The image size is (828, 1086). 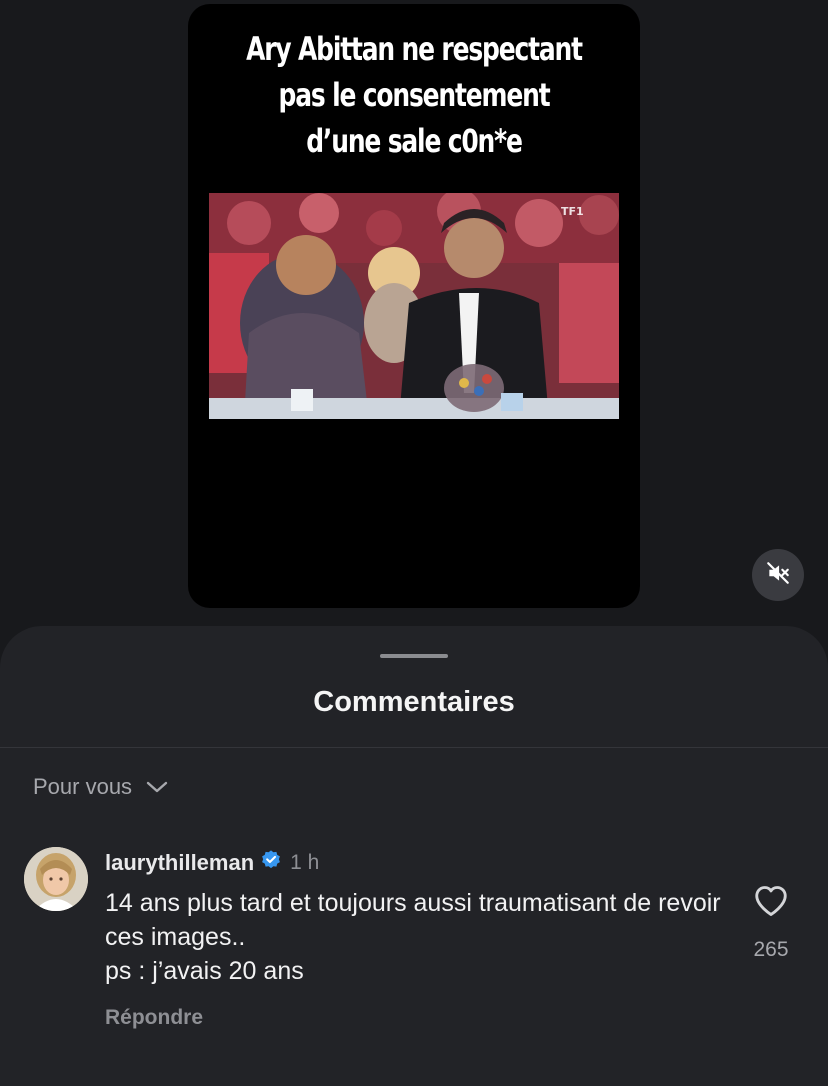 What do you see at coordinates (305, 862) in the screenshot?
I see `comment-timestamp: 1 h` at bounding box center [305, 862].